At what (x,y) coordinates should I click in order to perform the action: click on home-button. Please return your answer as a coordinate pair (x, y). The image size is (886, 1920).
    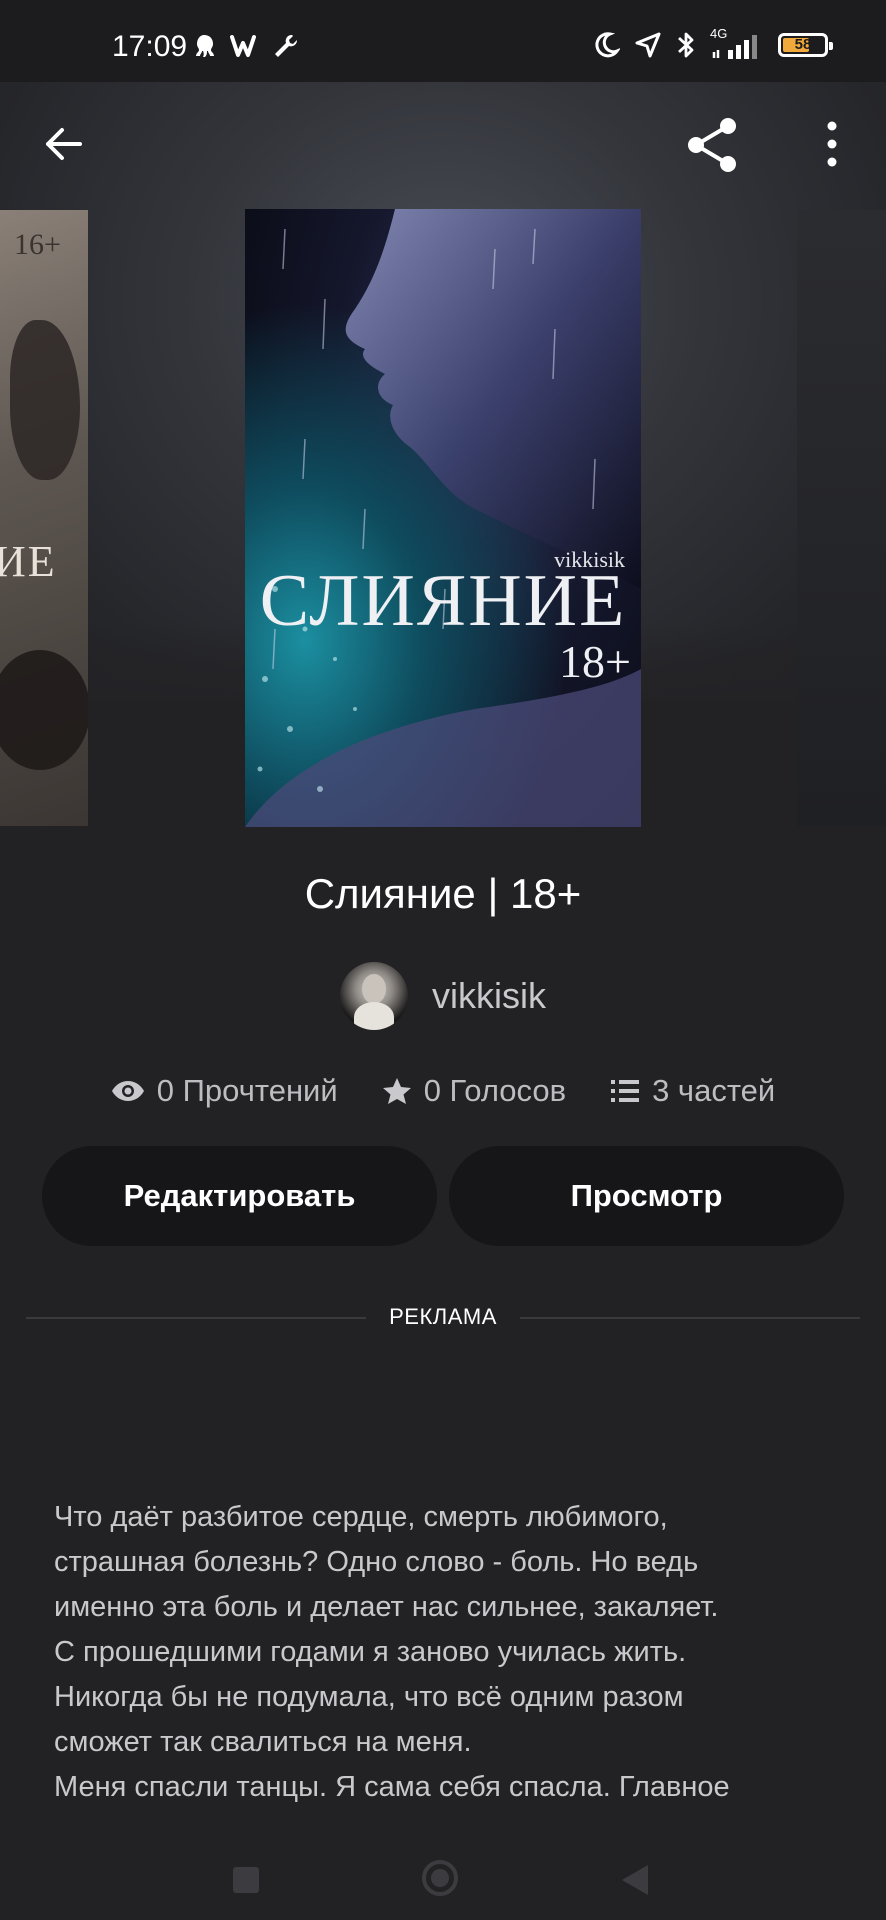
    Looking at the image, I should click on (440, 1878).